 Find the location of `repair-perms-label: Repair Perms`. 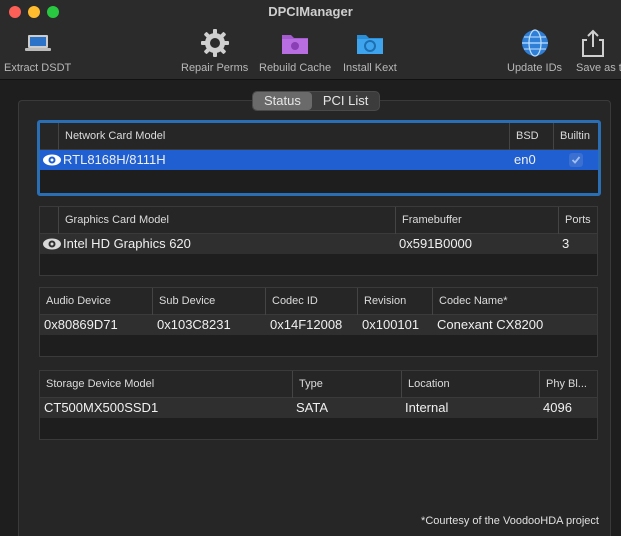

repair-perms-label: Repair Perms is located at coordinates (215, 68).